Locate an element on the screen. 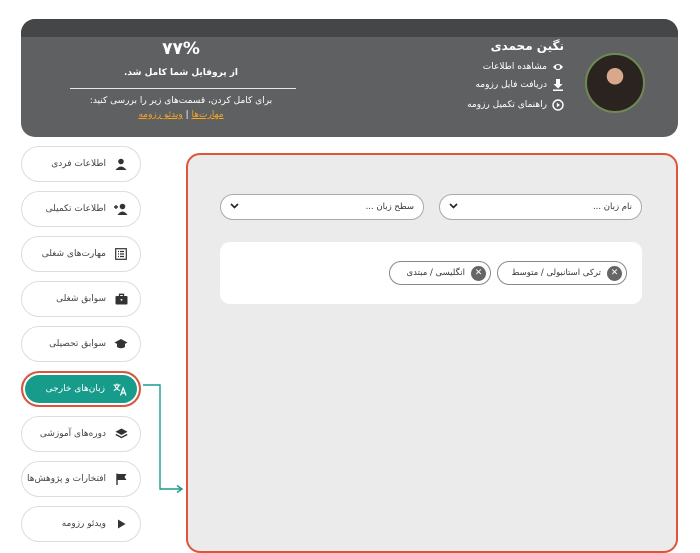  language-chip-english: انگلیسی / مبتدی ✕ is located at coordinates (440, 273).